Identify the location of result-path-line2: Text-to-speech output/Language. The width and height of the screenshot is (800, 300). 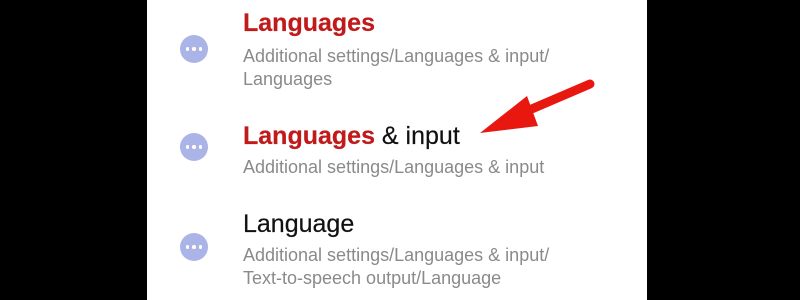
(372, 278).